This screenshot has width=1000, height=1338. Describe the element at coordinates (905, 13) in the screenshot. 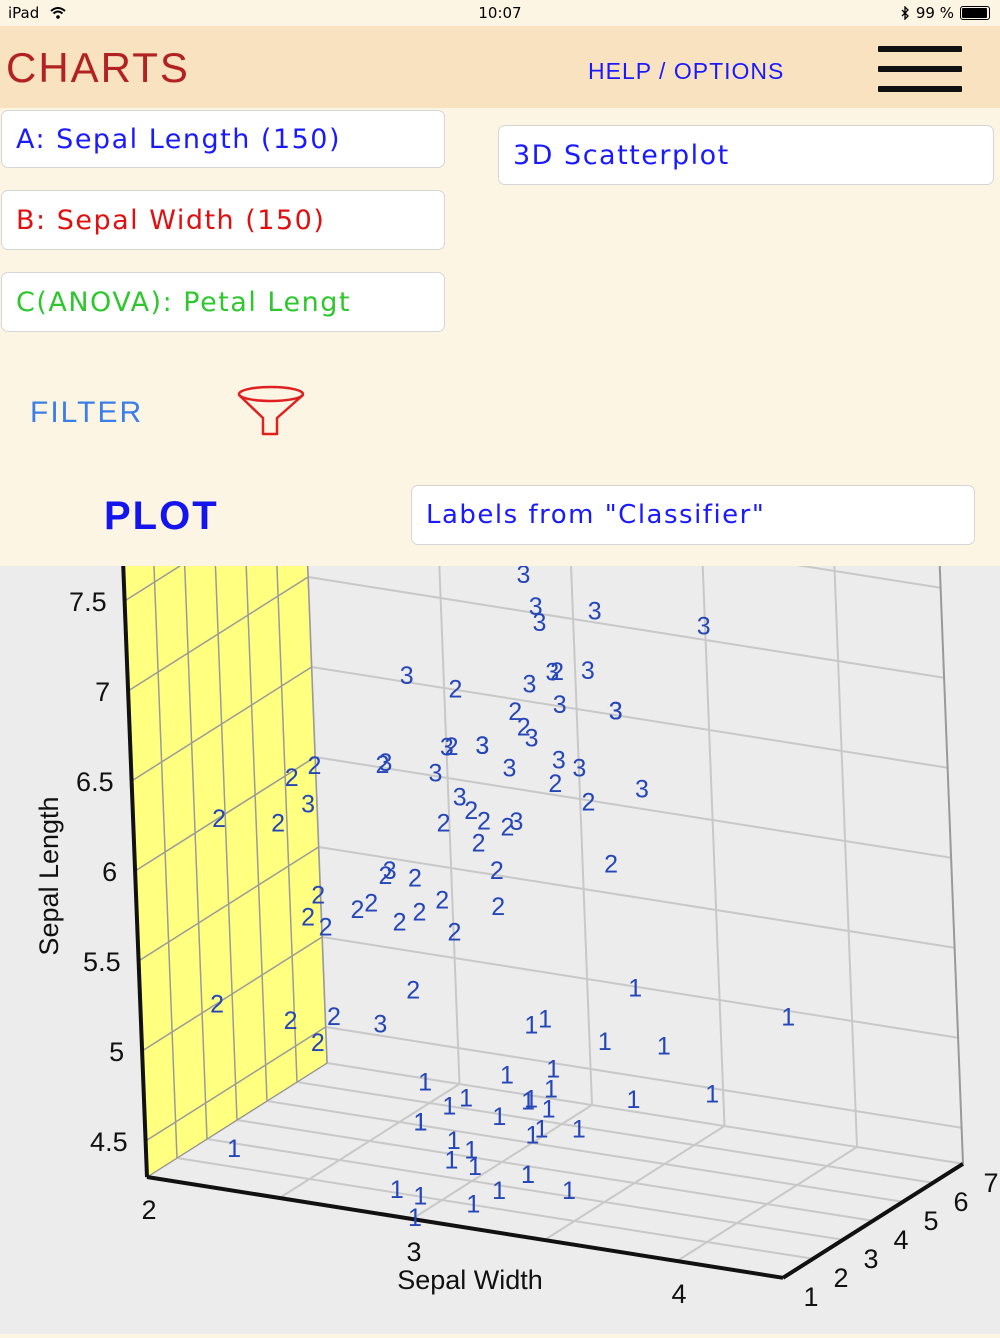

I see `bluetooth-icon` at that location.